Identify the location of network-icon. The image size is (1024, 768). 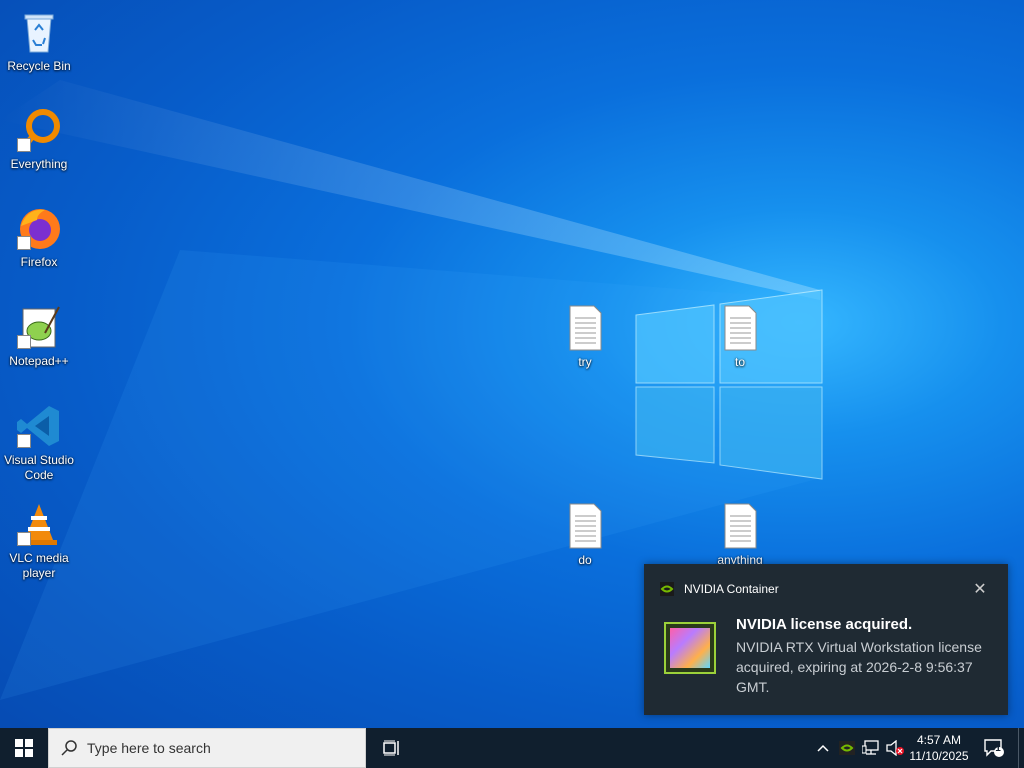
(870, 747).